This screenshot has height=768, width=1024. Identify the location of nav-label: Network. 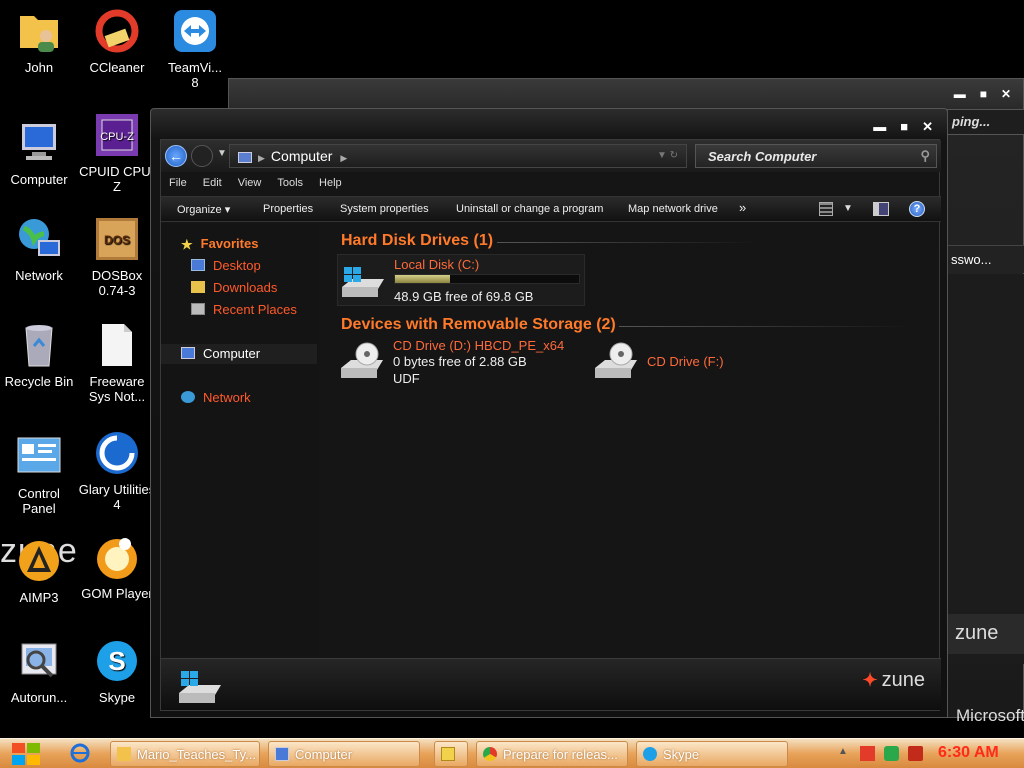
(227, 397).